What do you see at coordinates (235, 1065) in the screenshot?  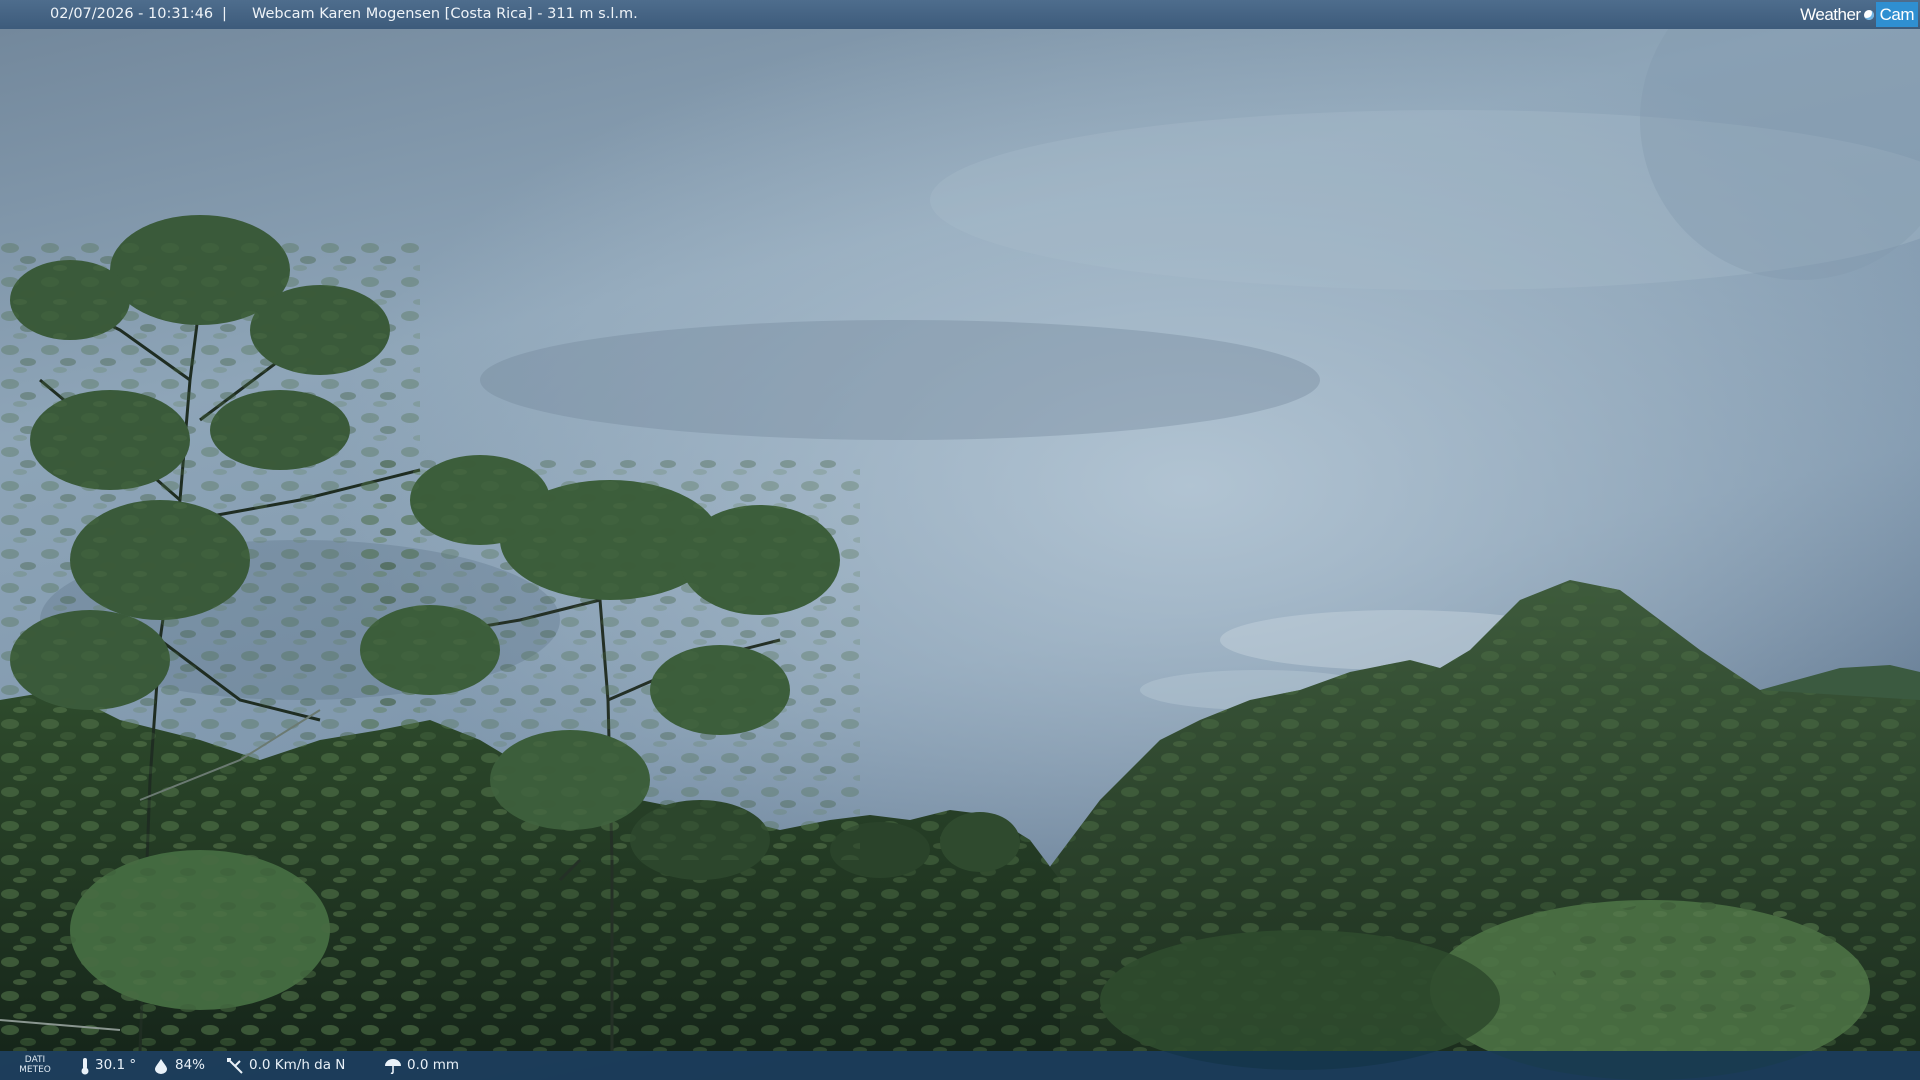 I see `wind-icon` at bounding box center [235, 1065].